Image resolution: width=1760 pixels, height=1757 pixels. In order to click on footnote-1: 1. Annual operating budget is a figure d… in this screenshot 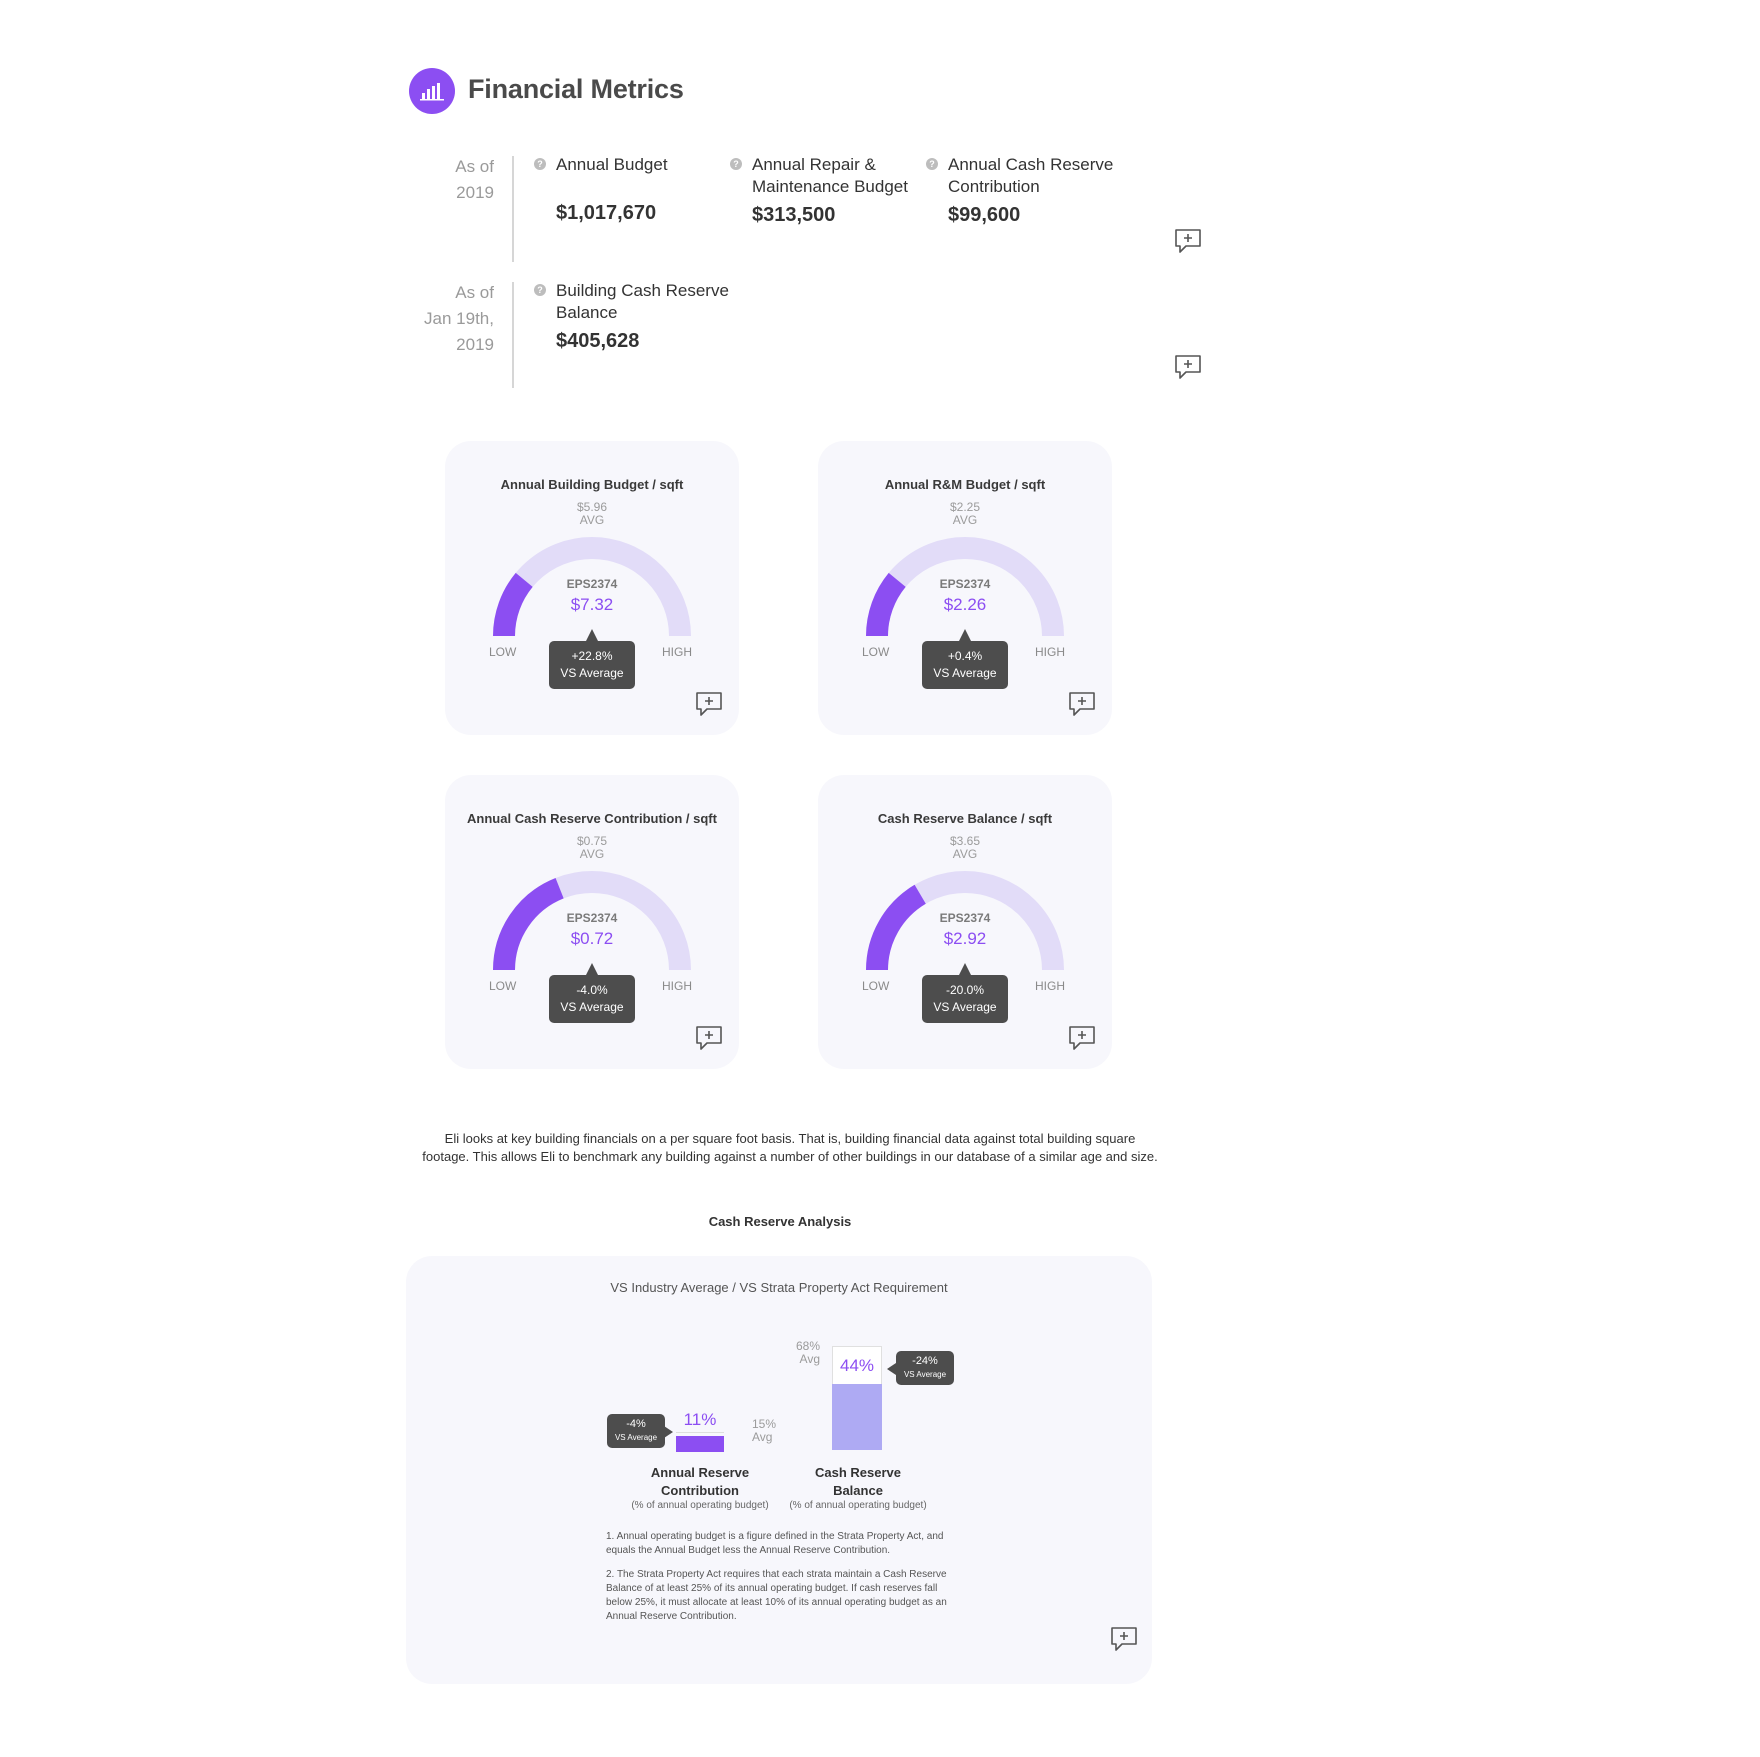, I will do `click(775, 1543)`.